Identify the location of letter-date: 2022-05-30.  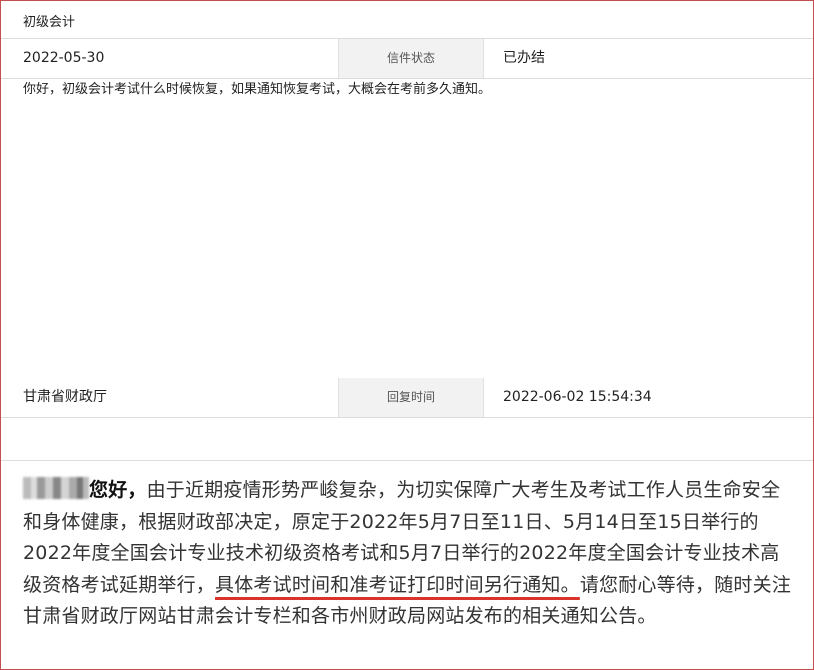
(64, 58).